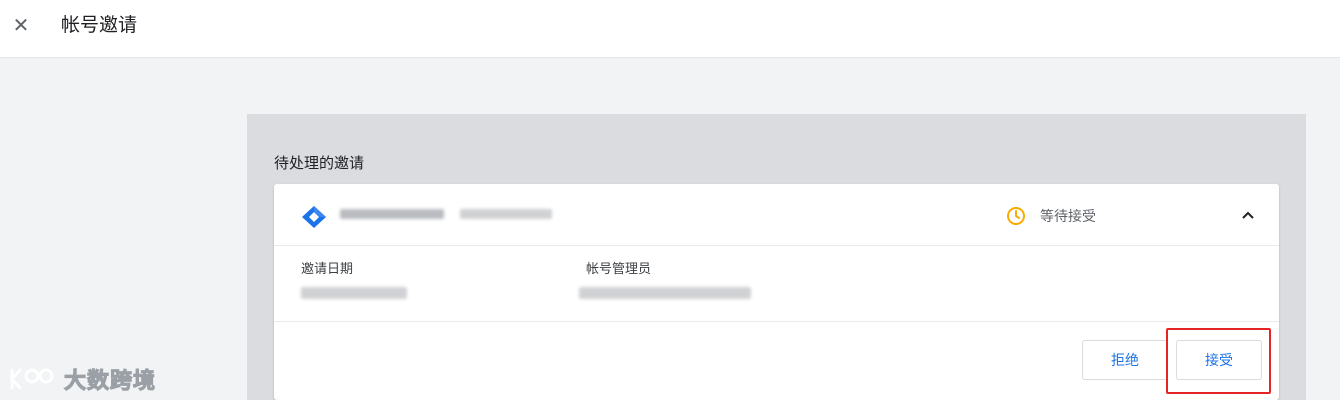 This screenshot has height=400, width=1340. What do you see at coordinates (670, 29) in the screenshot?
I see `top-bar: ✕ 帐号邀请` at bounding box center [670, 29].